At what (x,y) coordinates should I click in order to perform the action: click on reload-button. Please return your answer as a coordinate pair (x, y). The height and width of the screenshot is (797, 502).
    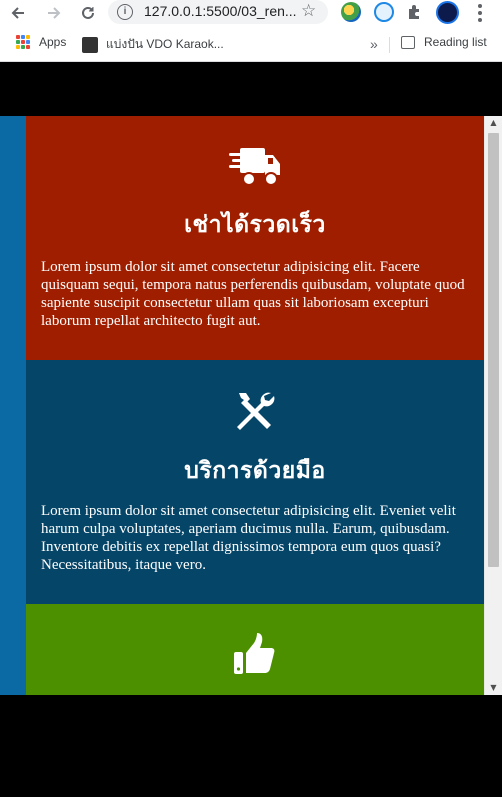
    Looking at the image, I should click on (88, 13).